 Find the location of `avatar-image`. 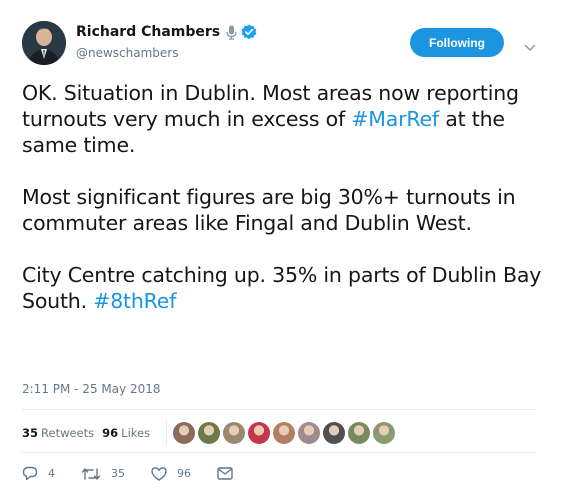

avatar-image is located at coordinates (44, 43).